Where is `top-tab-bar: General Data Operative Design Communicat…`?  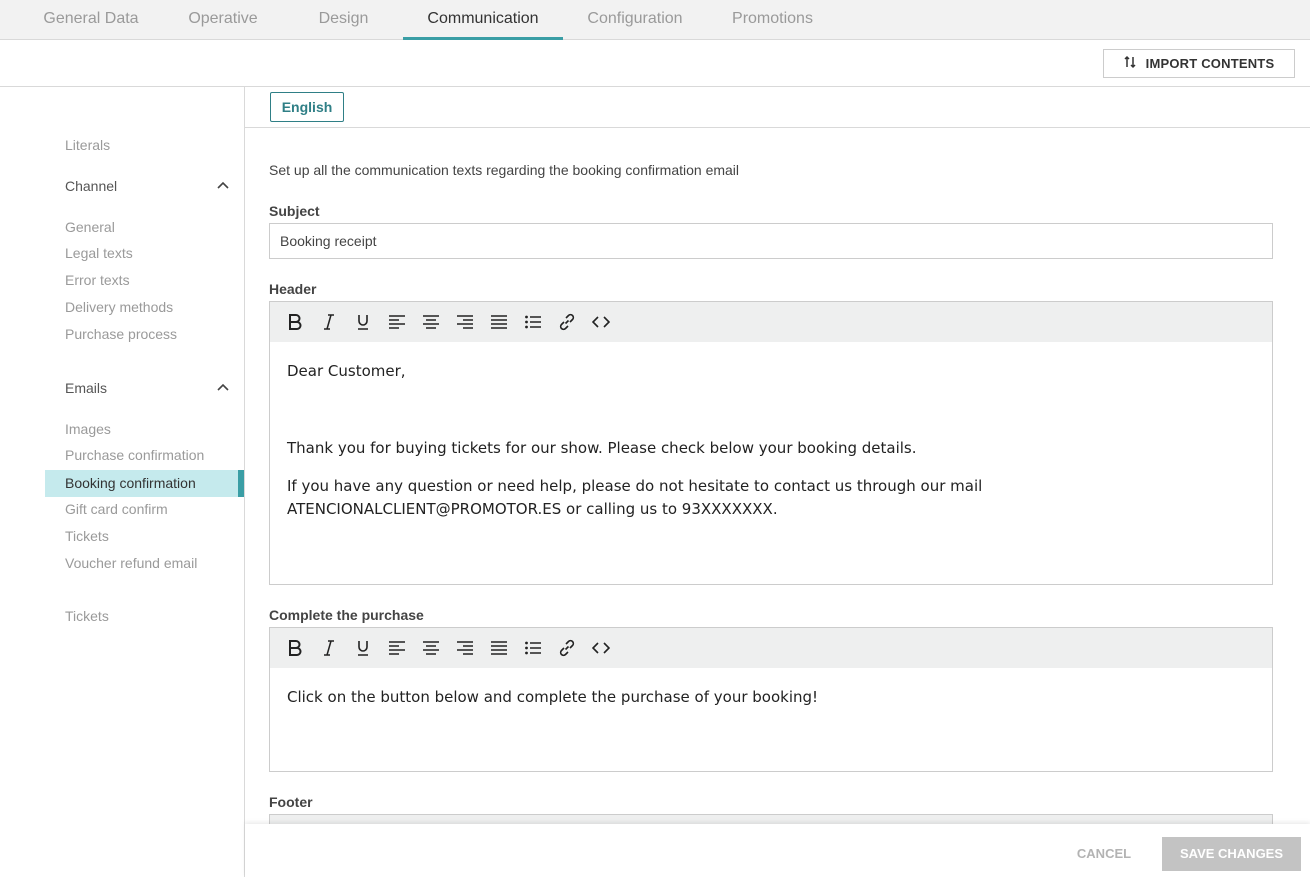
top-tab-bar: General Data Operative Design Communicat… is located at coordinates (655, 20).